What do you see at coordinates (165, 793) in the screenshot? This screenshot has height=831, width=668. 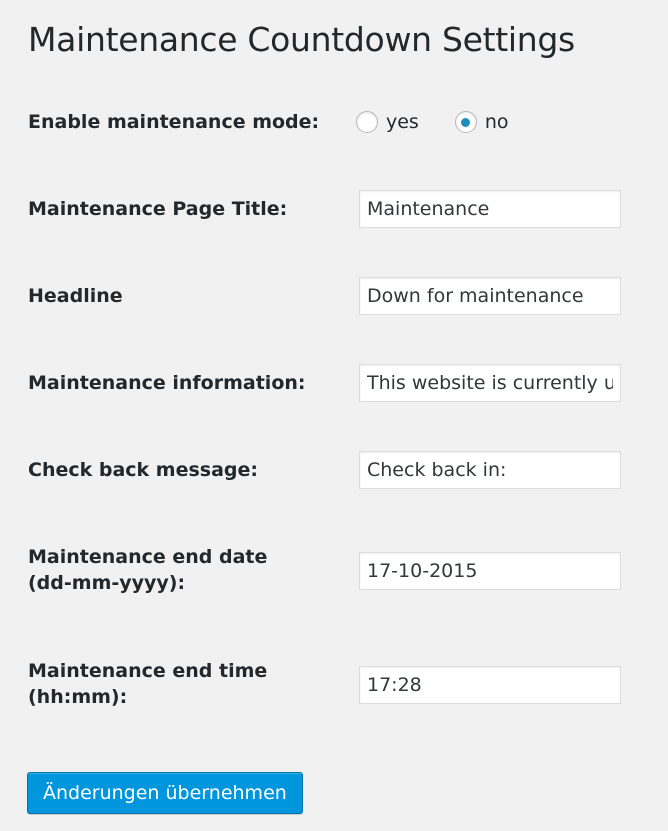 I see `save-changes-button: Änderungen übernehmen` at bounding box center [165, 793].